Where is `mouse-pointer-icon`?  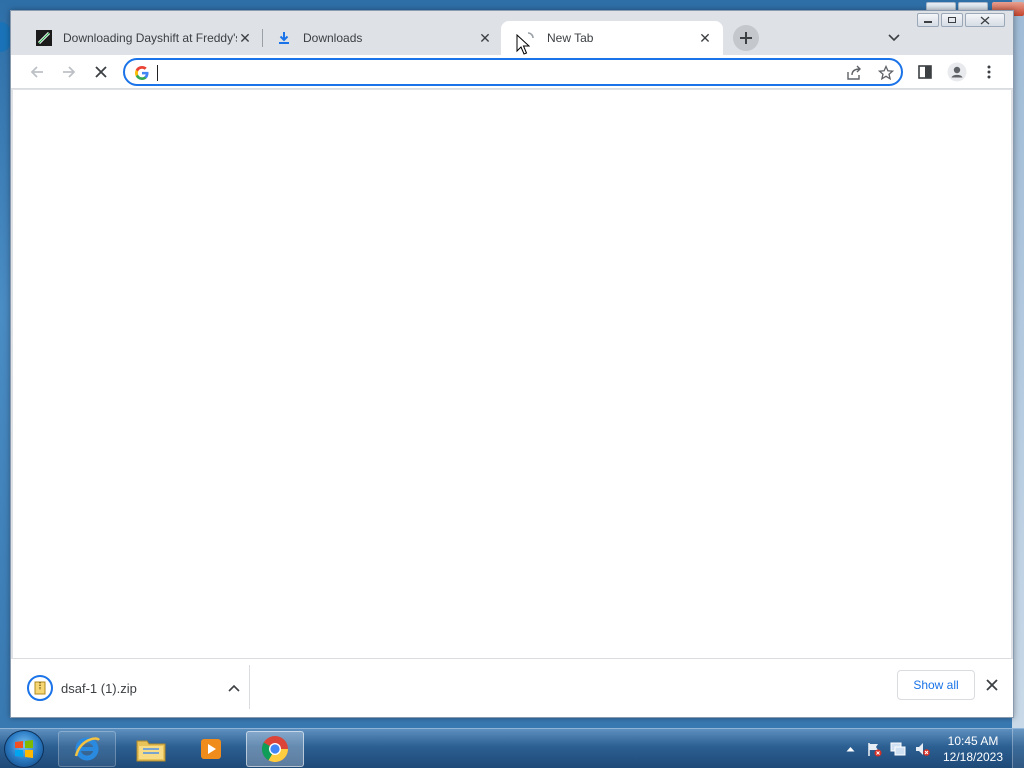
mouse-pointer-icon is located at coordinates (523, 44).